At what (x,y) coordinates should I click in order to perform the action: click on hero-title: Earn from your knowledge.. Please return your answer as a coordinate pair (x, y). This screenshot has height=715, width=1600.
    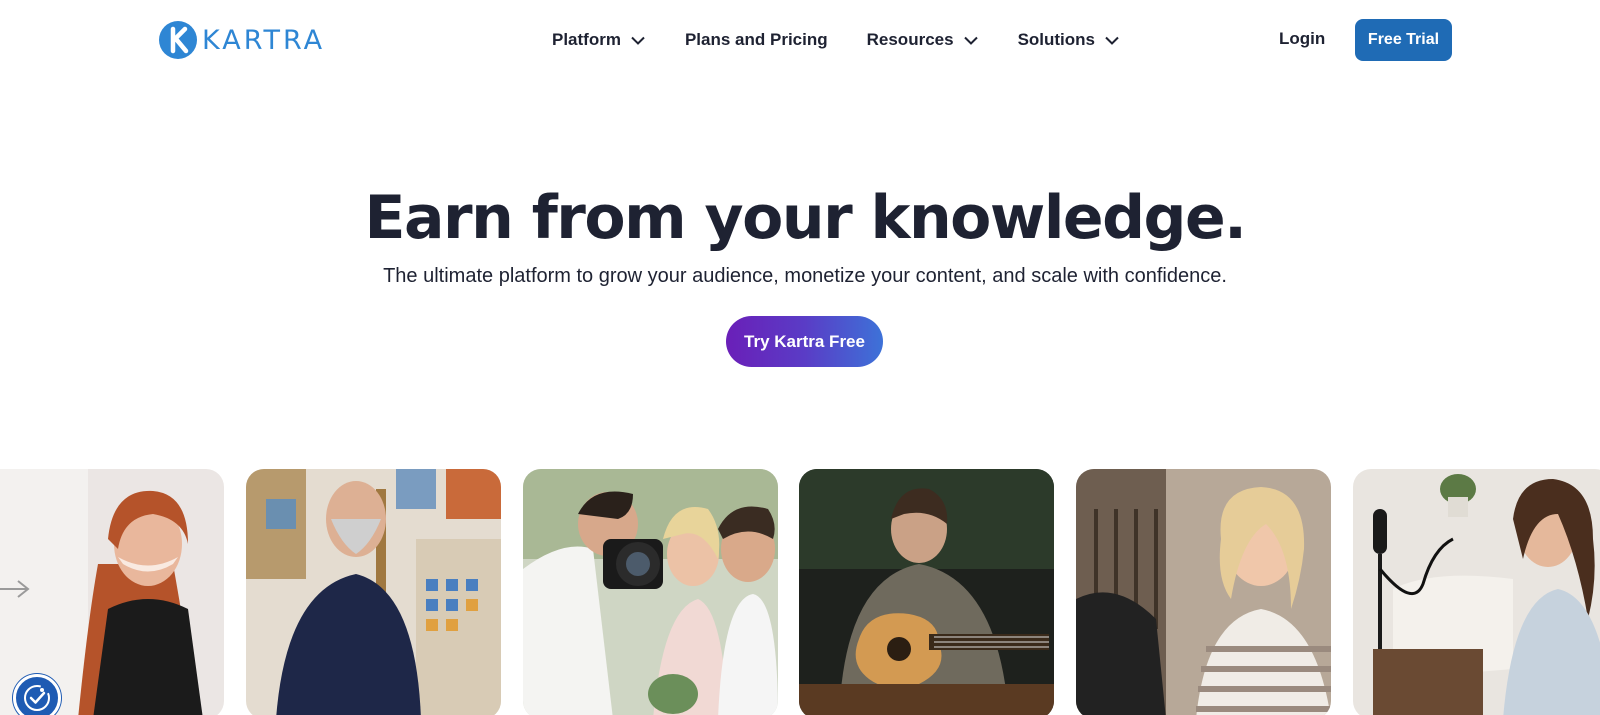
    Looking at the image, I should click on (805, 218).